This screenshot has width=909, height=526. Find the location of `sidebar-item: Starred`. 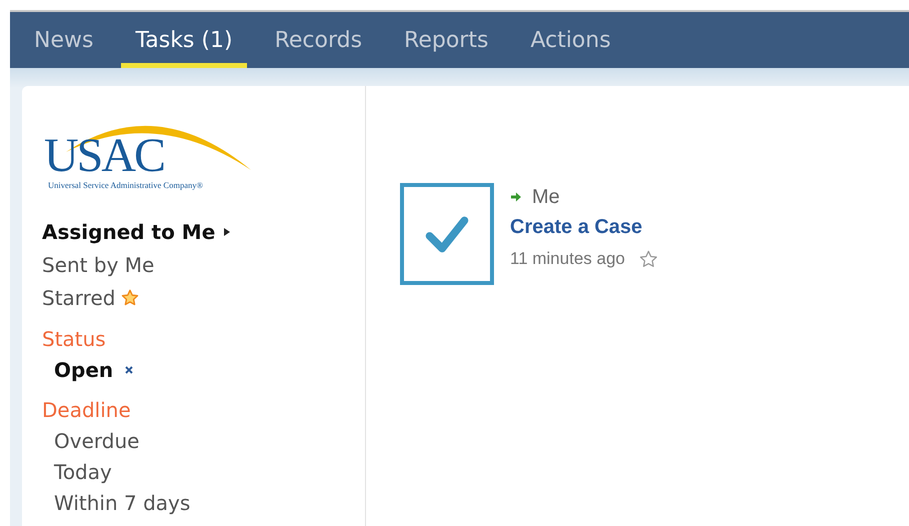

sidebar-item: Starred is located at coordinates (79, 298).